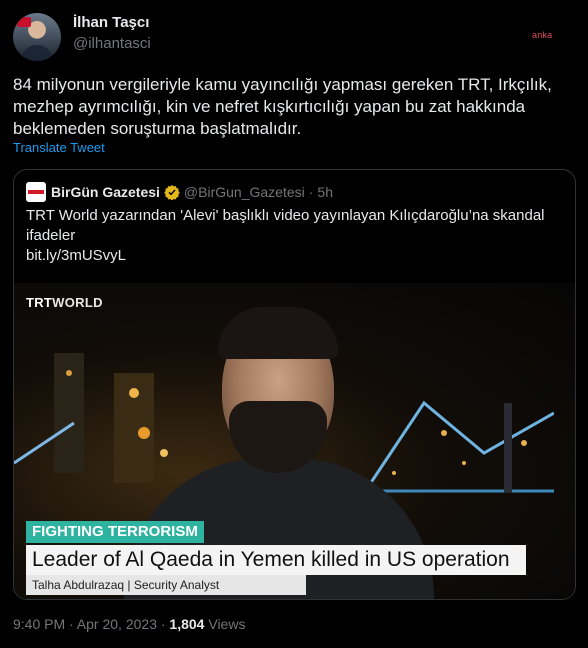 The height and width of the screenshot is (648, 588). Describe the element at coordinates (59, 147) in the screenshot. I see `translate-tweet-link: Translate Tweet` at that location.